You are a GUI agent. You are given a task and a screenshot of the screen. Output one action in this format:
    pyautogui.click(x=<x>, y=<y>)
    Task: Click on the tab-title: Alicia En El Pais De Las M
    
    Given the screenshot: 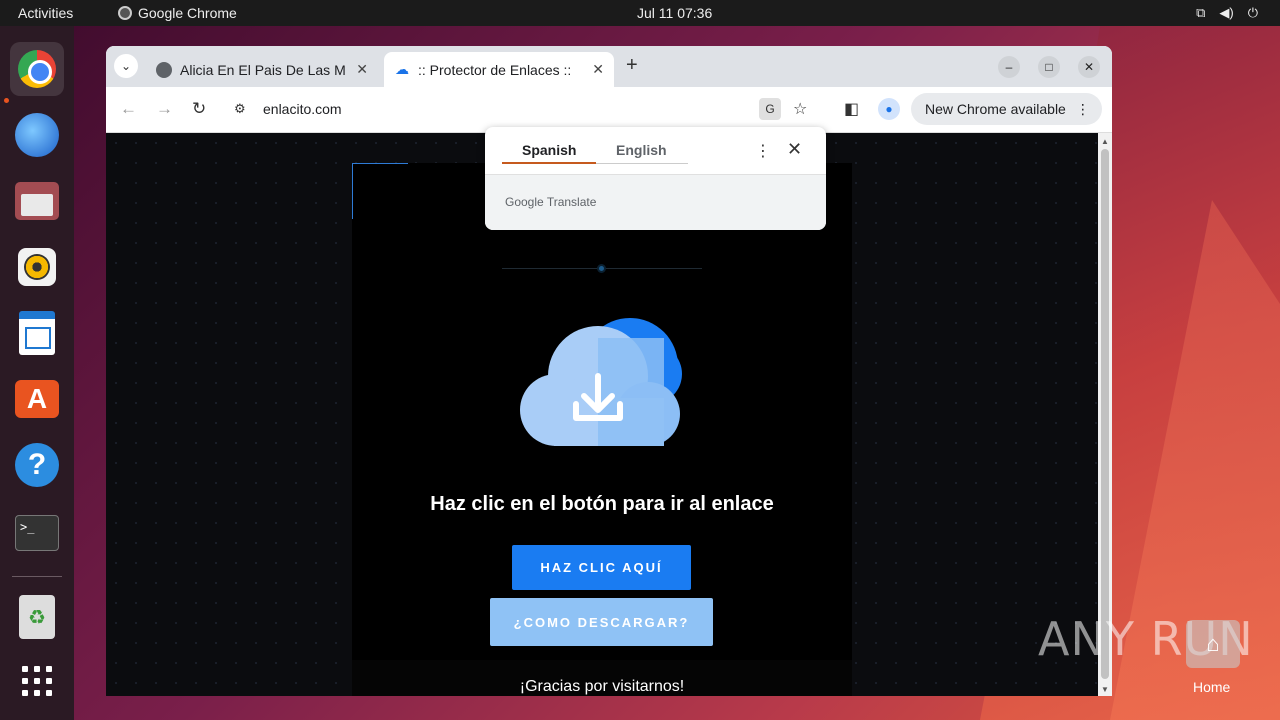 What is the action you would take?
    pyautogui.click(x=263, y=69)
    